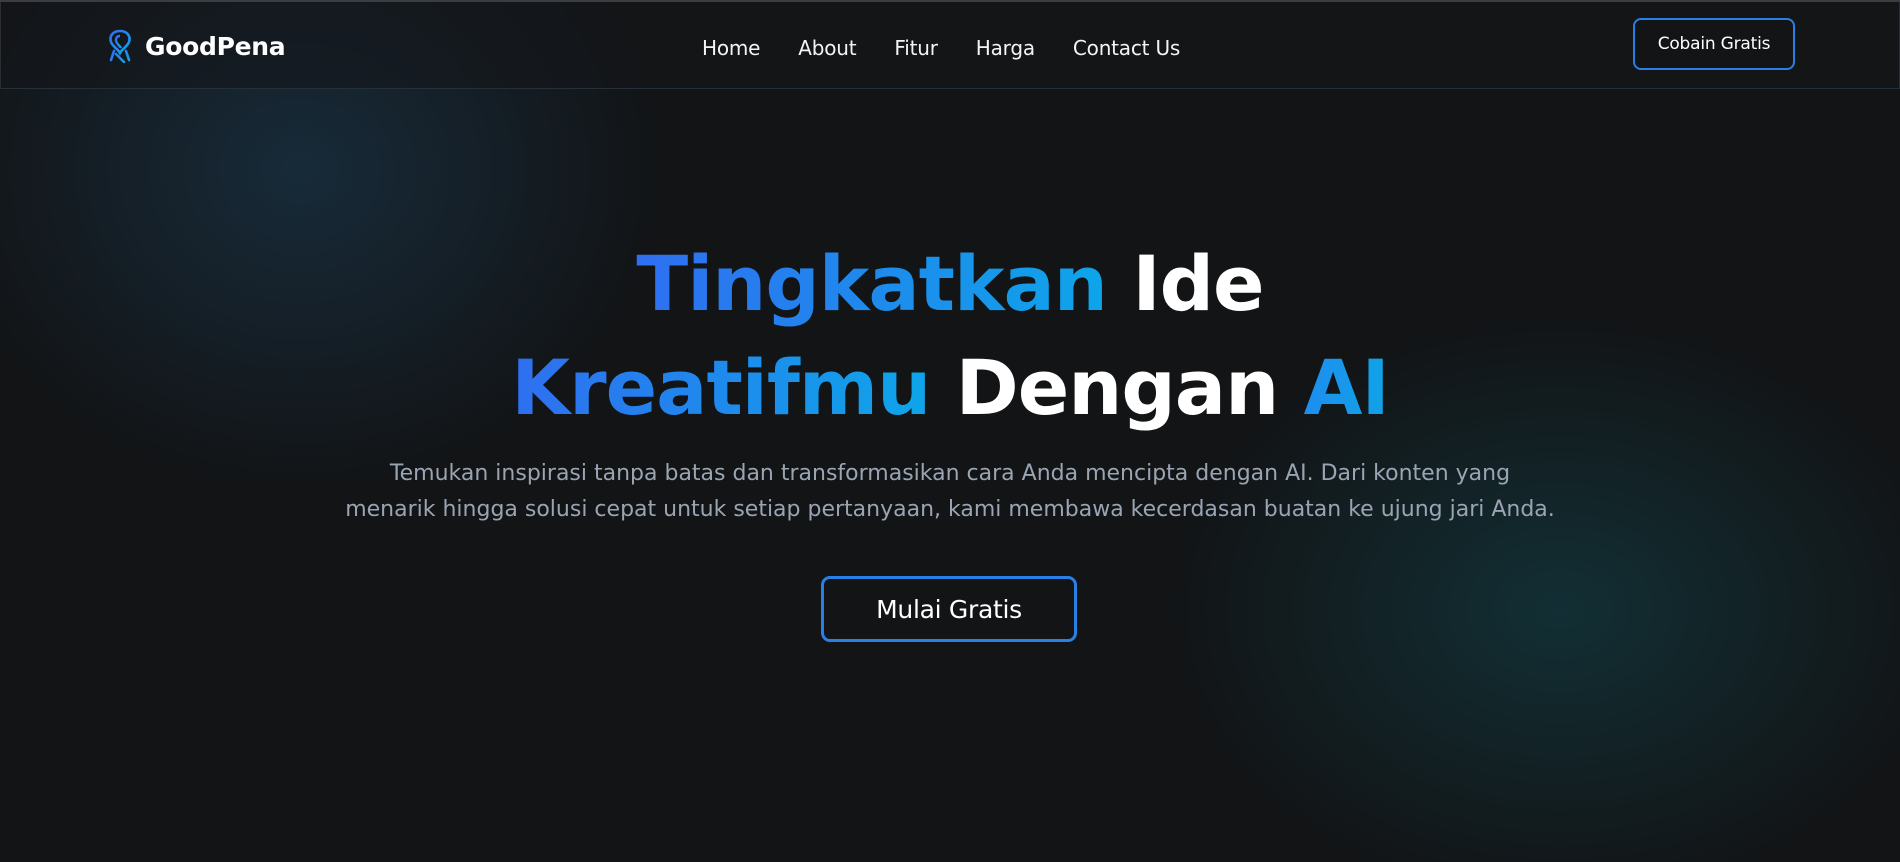 The image size is (1900, 862). I want to click on nav-link-about: About, so click(827, 48).